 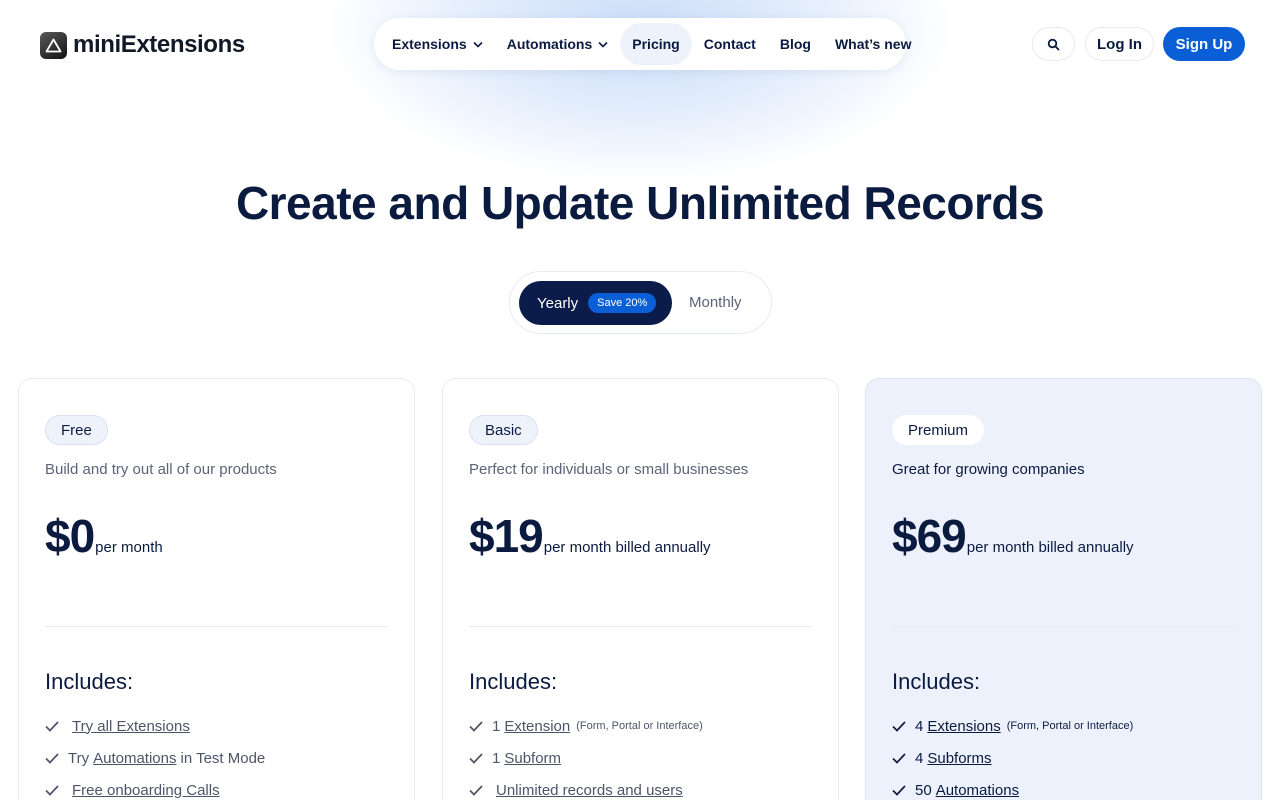 I want to click on feature-item: 1 Extension (Form, Portal or Interface), so click(x=586, y=726).